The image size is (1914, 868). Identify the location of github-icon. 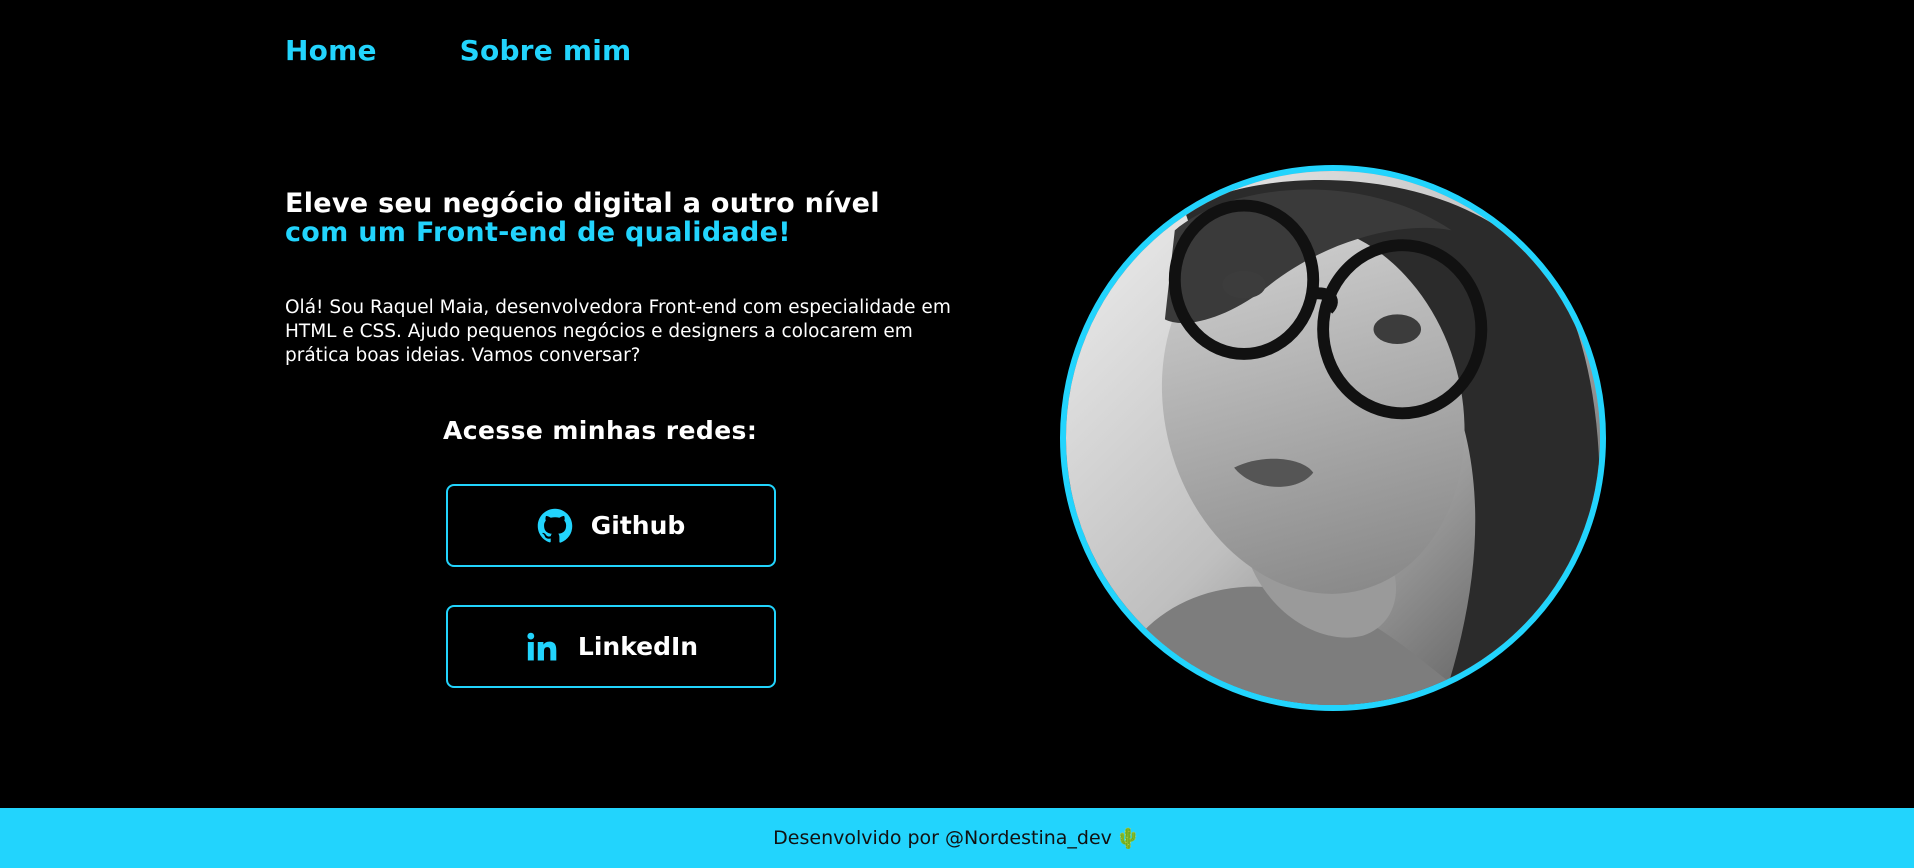
(555, 526).